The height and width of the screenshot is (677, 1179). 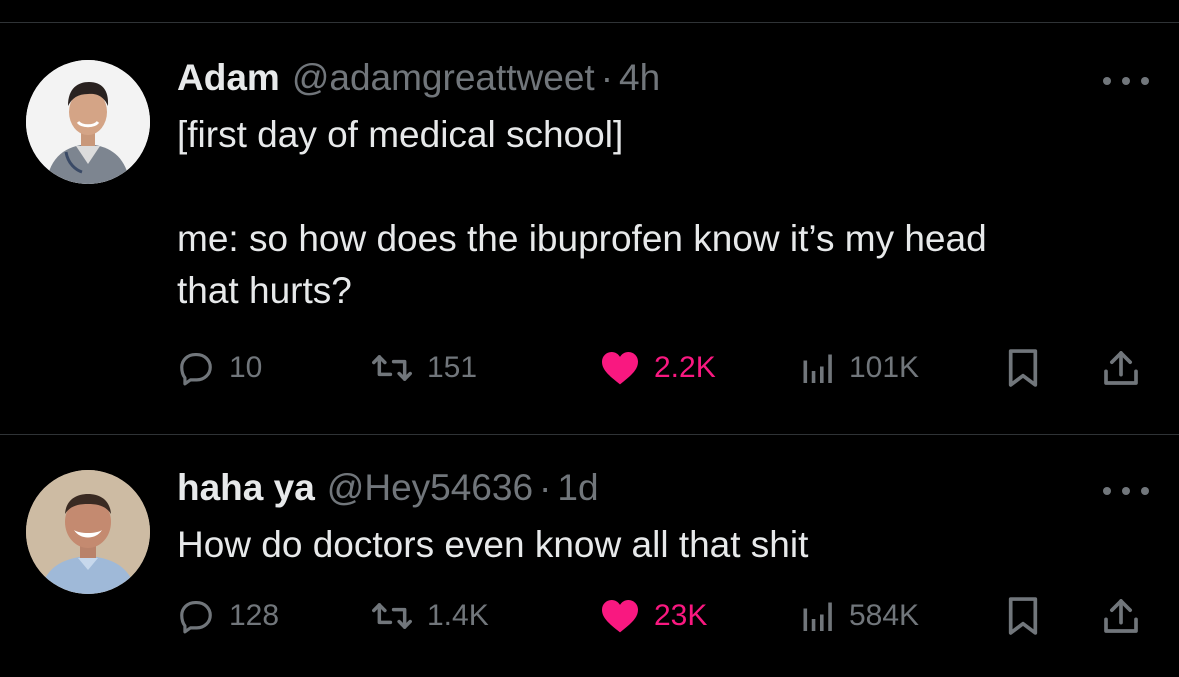 I want to click on action-bar: 10 151 2.2K 101K, so click(x=667, y=368).